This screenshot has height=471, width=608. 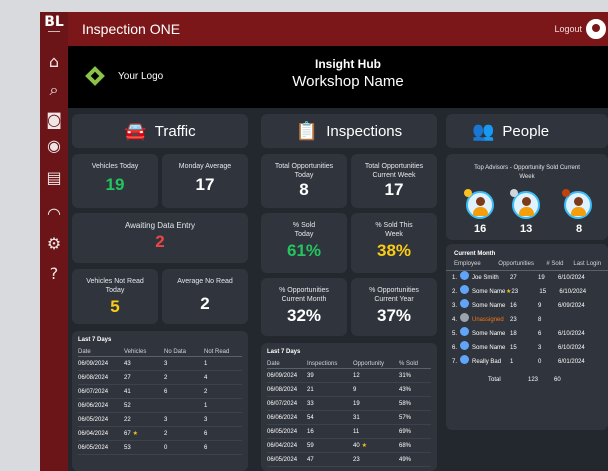 I want to click on employee-last-login: 6/10/2024, so click(x=571, y=334).